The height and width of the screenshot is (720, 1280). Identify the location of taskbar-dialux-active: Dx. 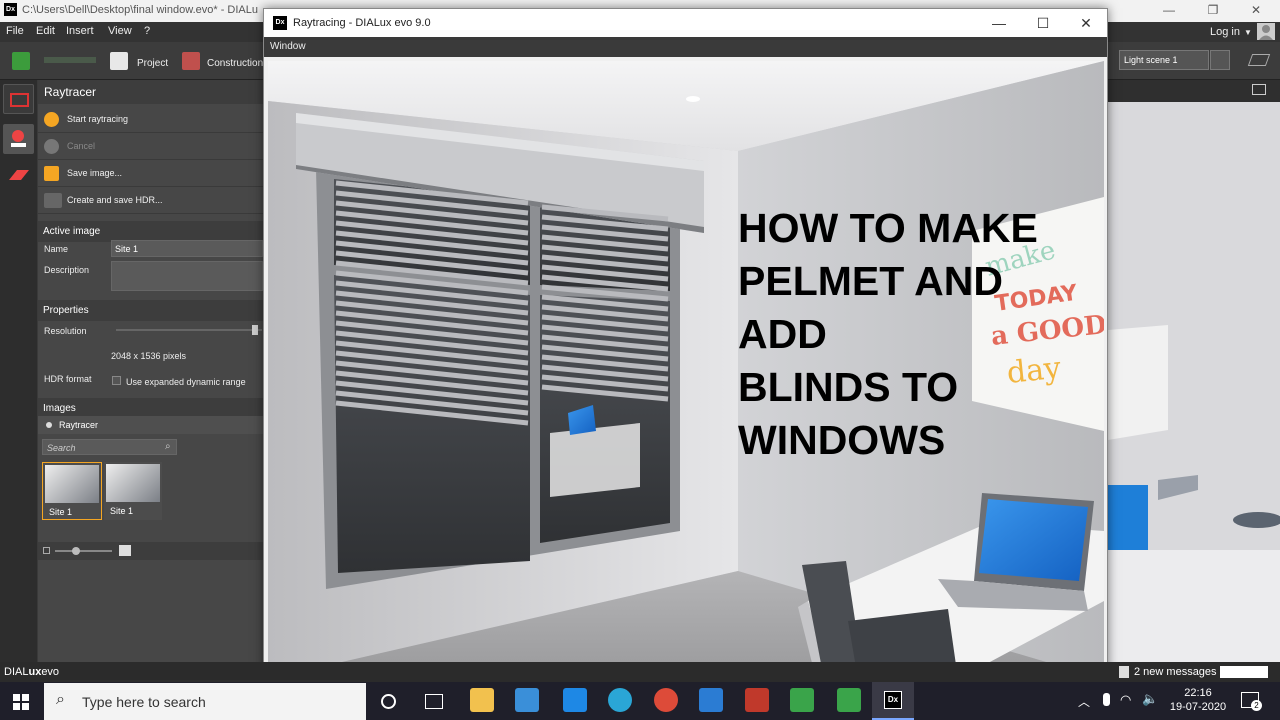
(893, 701).